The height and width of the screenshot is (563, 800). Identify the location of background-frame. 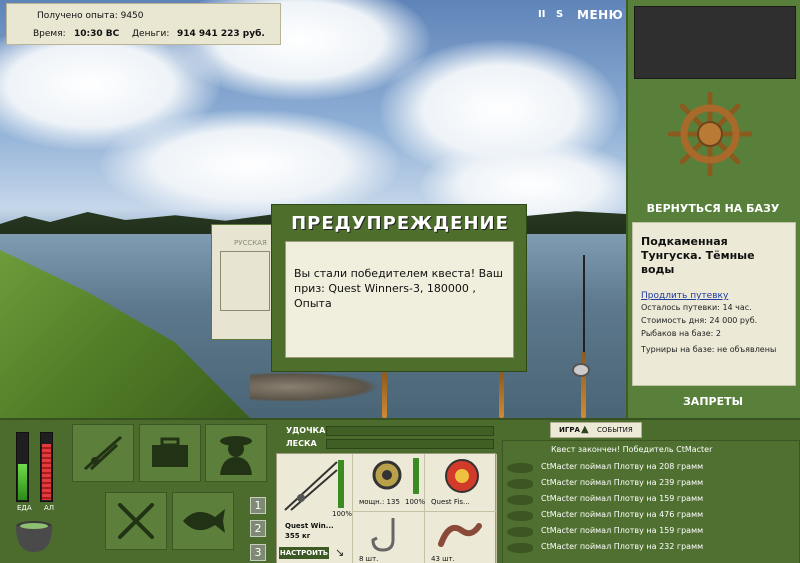
(245, 281).